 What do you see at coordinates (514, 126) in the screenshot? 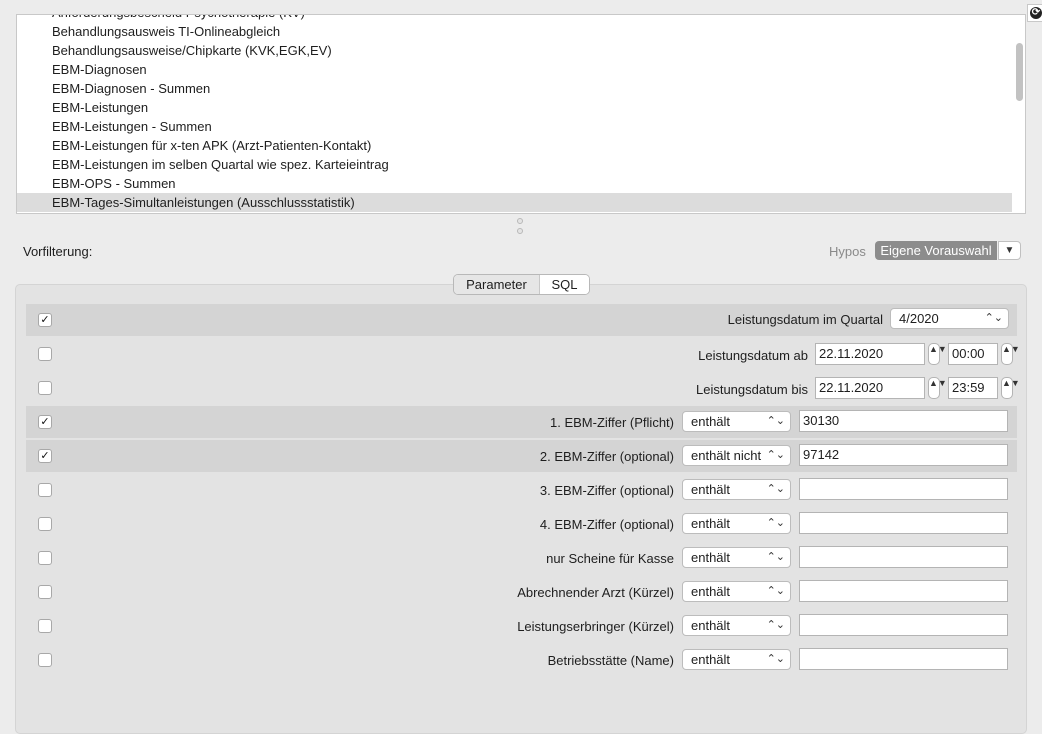
I see `list-item: EBM-Leistungen - Summen` at bounding box center [514, 126].